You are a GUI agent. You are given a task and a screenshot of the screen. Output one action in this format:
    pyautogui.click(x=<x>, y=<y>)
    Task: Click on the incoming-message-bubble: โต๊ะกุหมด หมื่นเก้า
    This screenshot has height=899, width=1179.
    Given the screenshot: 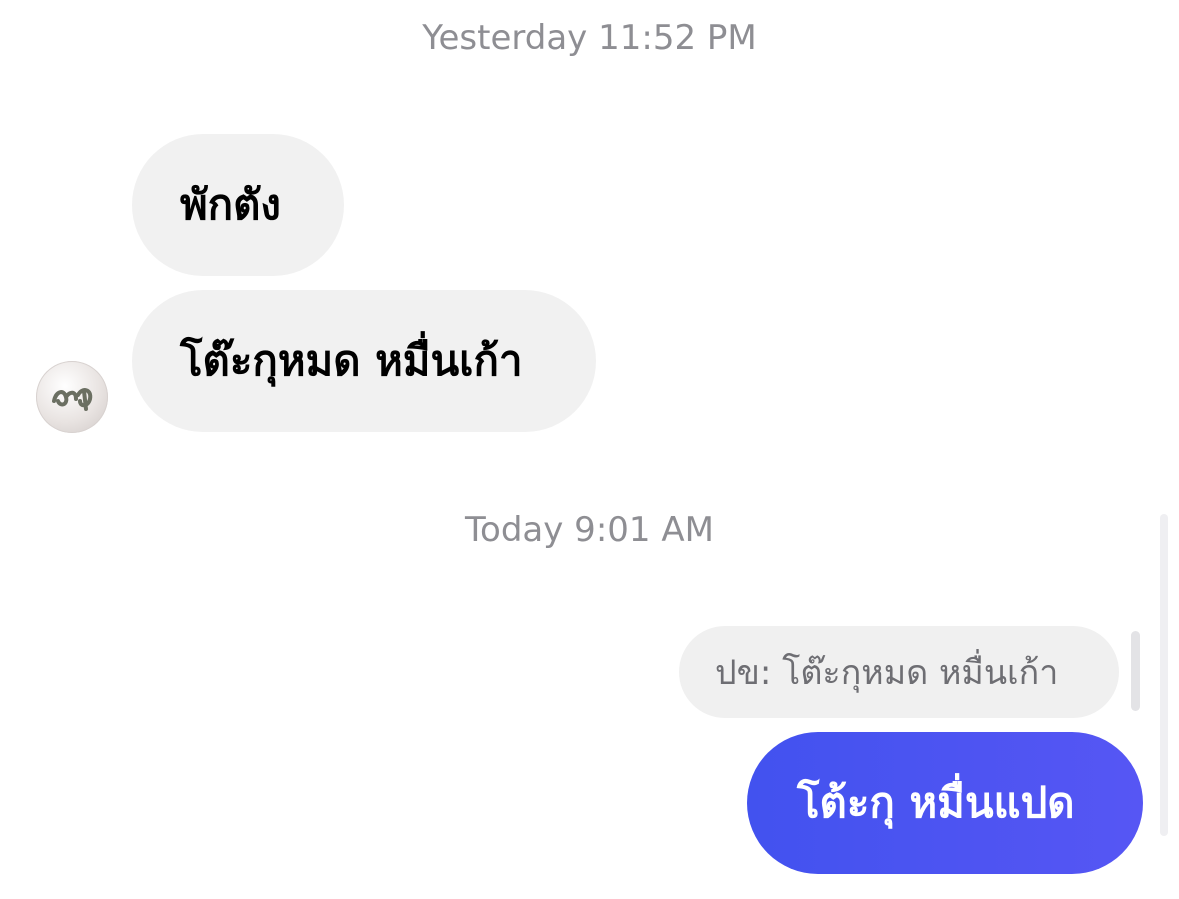 What is the action you would take?
    pyautogui.click(x=364, y=361)
    